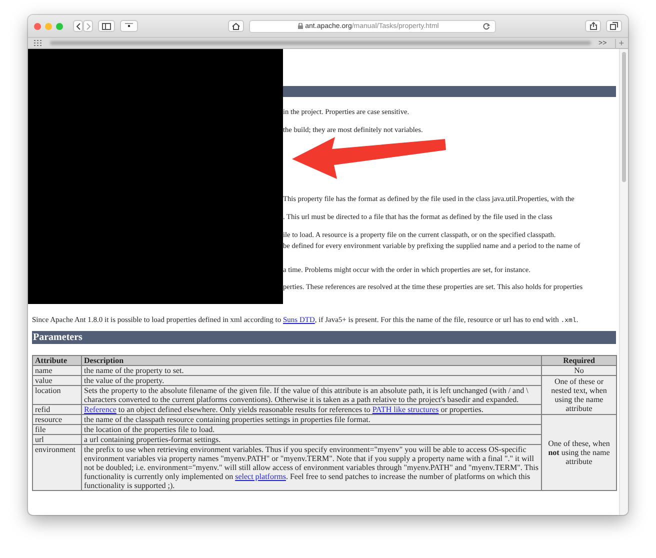  What do you see at coordinates (312, 439) in the screenshot?
I see `table-cell: a url containing properties-format settings.` at bounding box center [312, 439].